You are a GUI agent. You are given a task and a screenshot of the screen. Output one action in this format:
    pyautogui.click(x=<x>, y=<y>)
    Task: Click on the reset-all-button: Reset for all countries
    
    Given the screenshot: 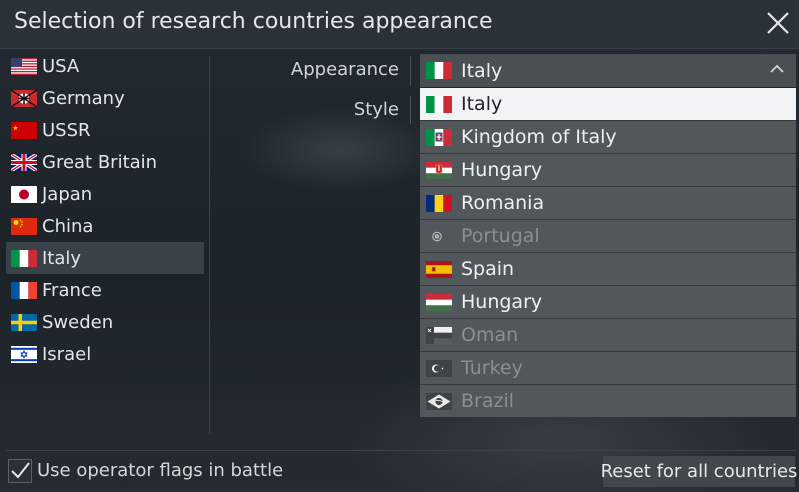 What is the action you would take?
    pyautogui.click(x=699, y=471)
    